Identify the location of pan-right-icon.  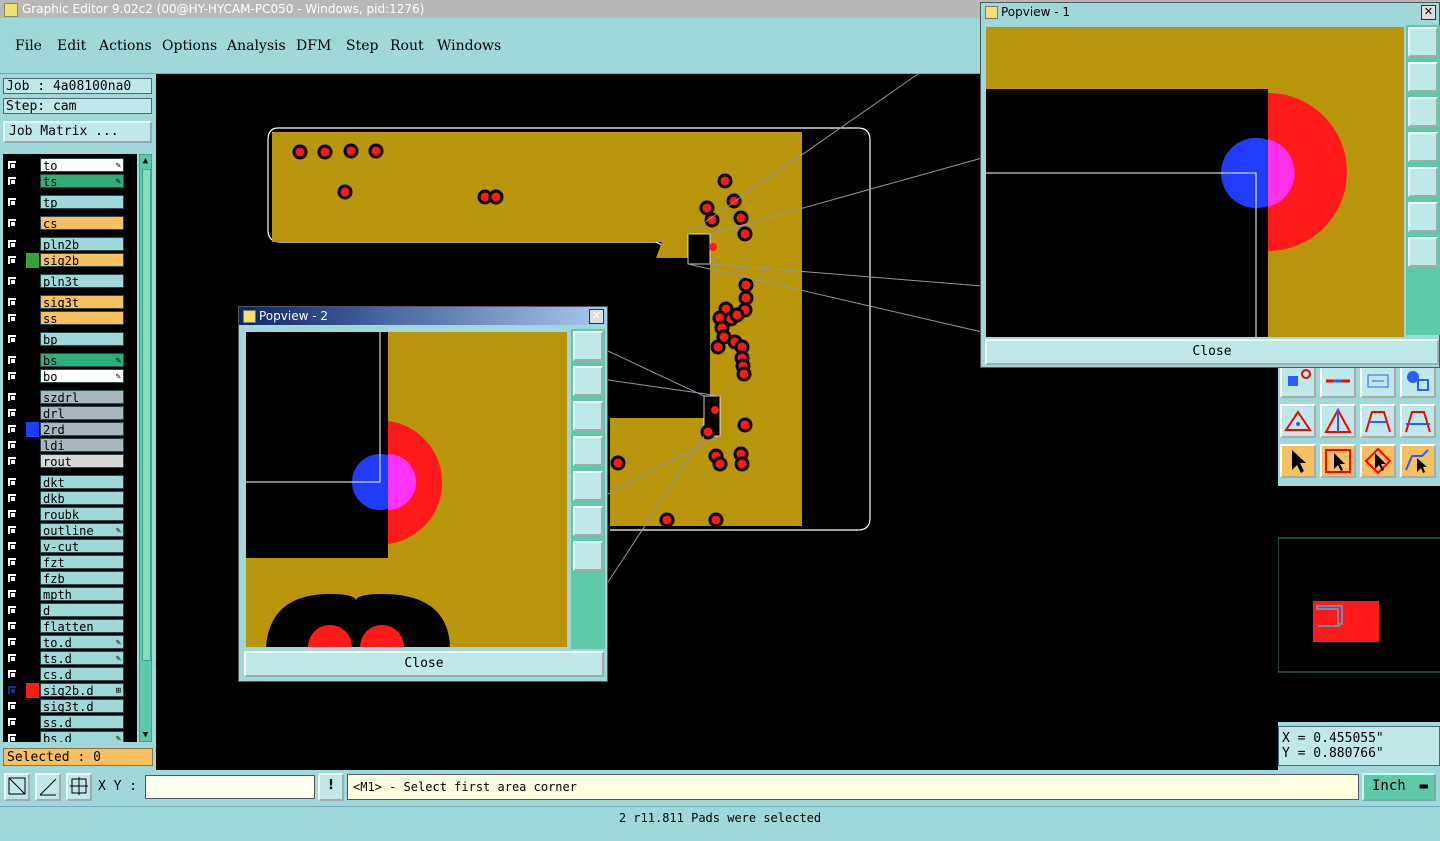
(588, 486).